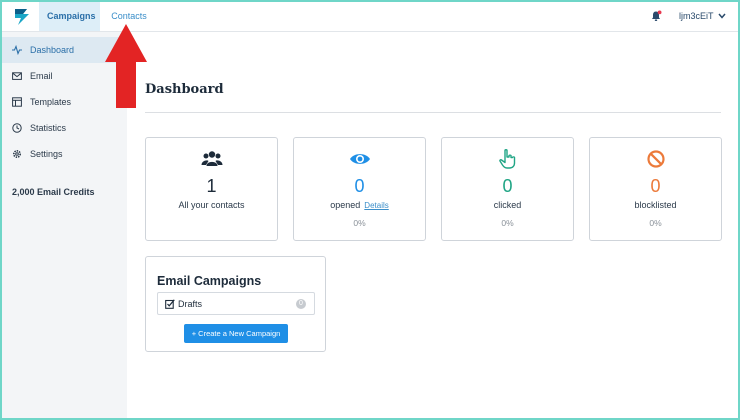  Describe the element at coordinates (41, 76) in the screenshot. I see `sidebar-item-label: Email` at that location.